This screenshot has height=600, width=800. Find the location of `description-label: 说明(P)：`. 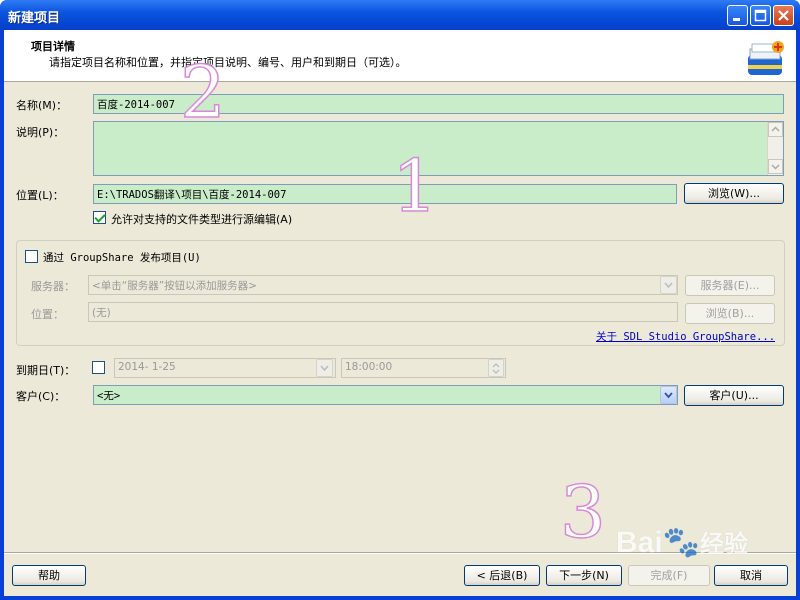

description-label: 说明(P)： is located at coordinates (40, 132).